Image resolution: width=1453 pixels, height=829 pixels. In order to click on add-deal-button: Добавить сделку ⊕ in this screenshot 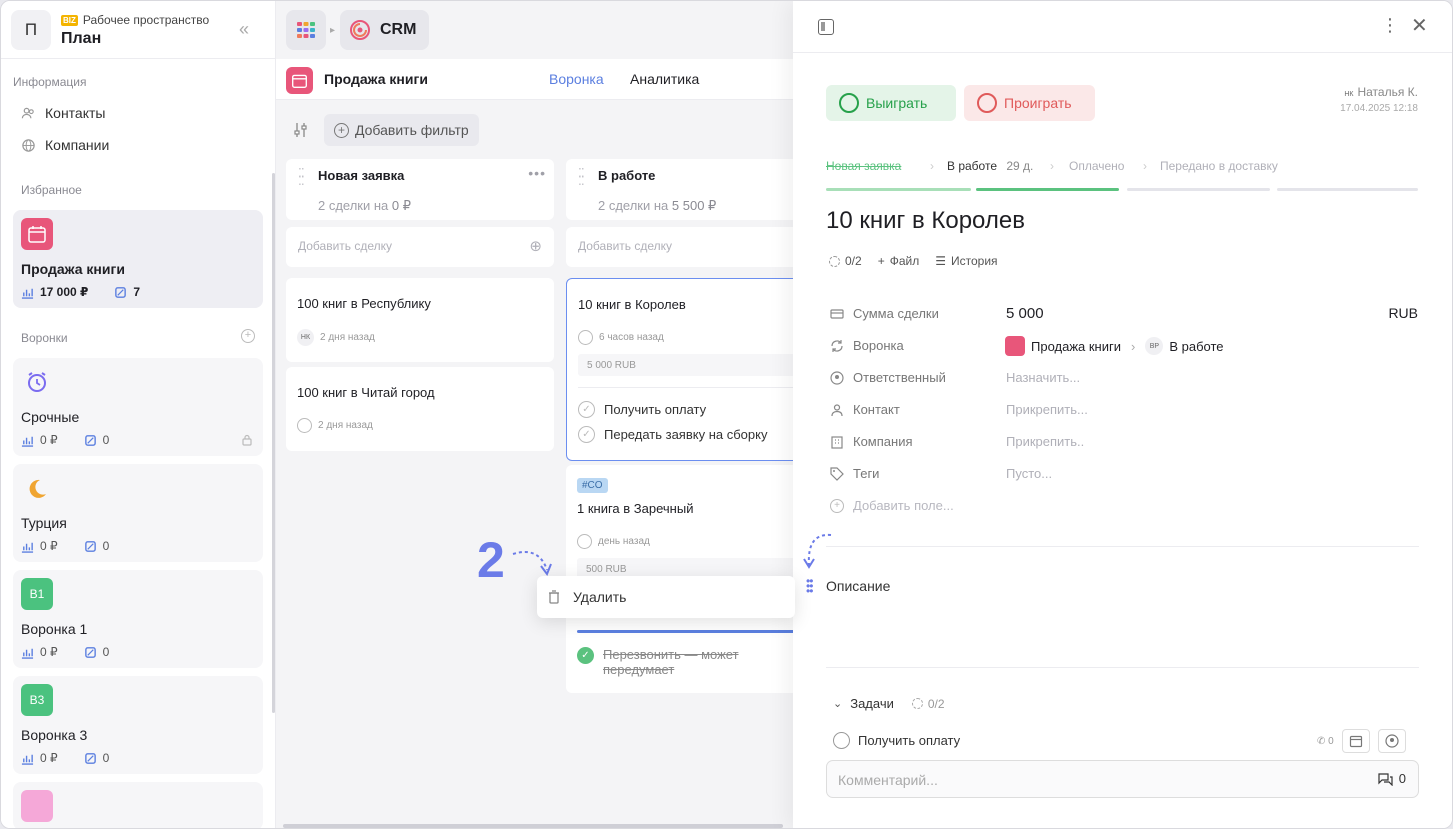, I will do `click(420, 247)`.